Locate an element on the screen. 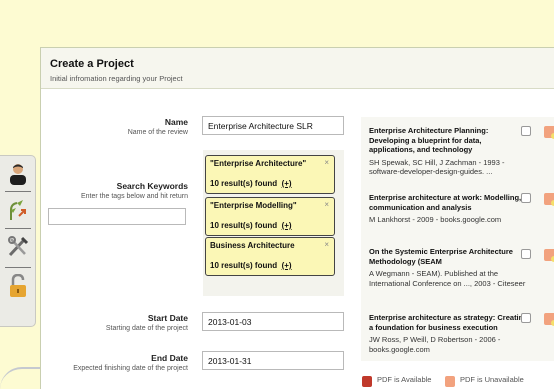 The height and width of the screenshot is (389, 554). page-title: Create a Project is located at coordinates (92, 64).